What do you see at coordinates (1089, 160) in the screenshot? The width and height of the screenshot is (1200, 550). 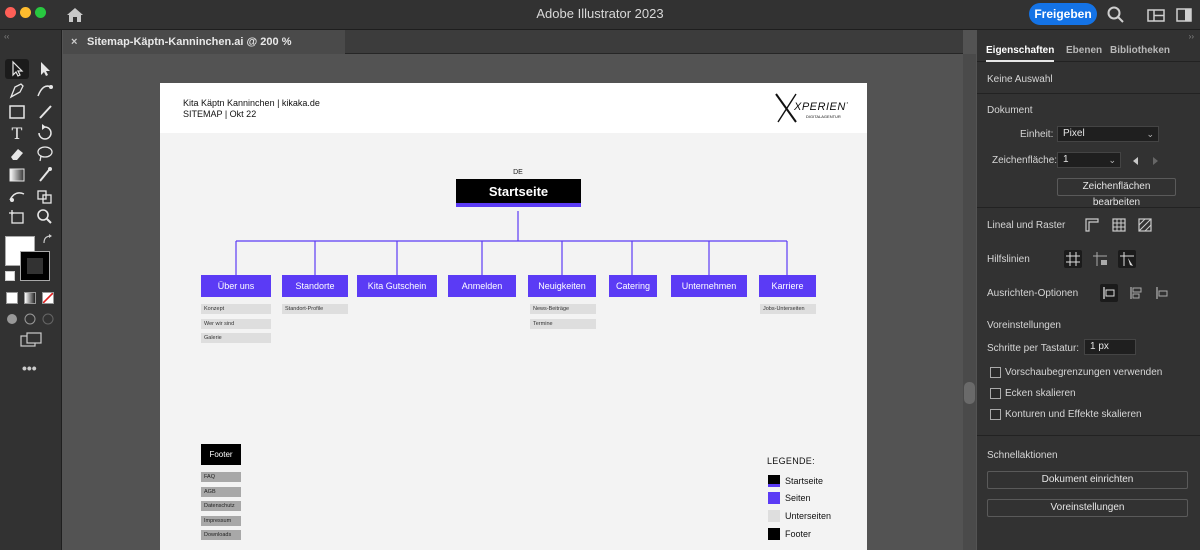 I see `artboard-dropdown: 1 ⌄` at bounding box center [1089, 160].